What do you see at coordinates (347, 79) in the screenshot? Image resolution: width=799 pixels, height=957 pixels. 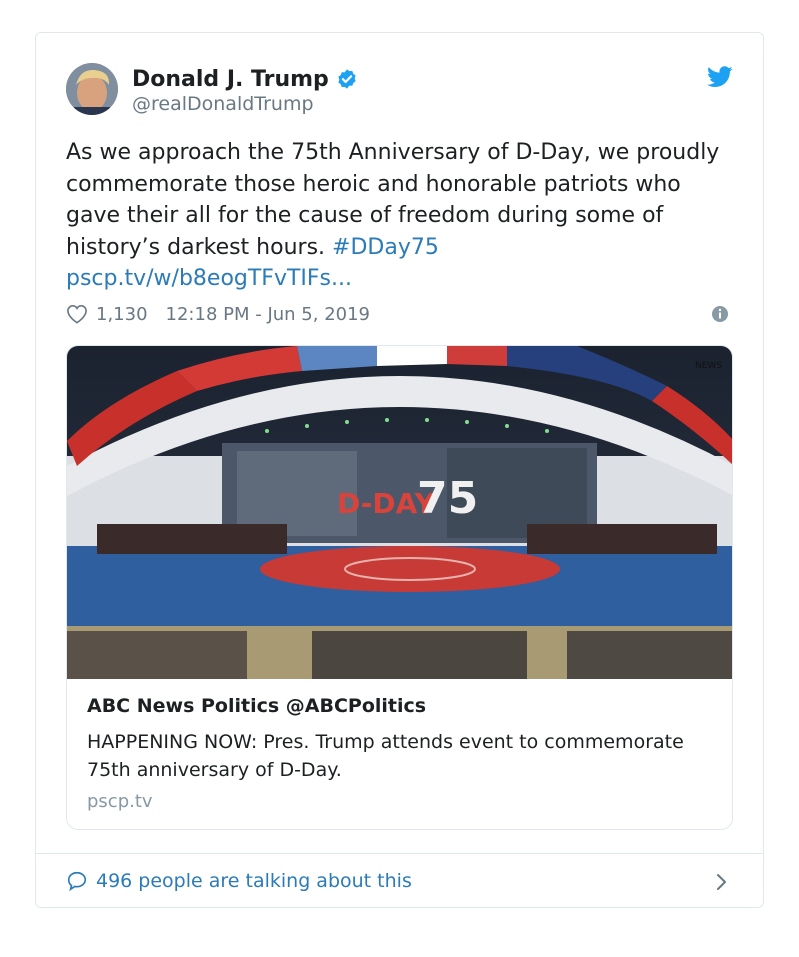 I see `verified-badge-icon` at bounding box center [347, 79].